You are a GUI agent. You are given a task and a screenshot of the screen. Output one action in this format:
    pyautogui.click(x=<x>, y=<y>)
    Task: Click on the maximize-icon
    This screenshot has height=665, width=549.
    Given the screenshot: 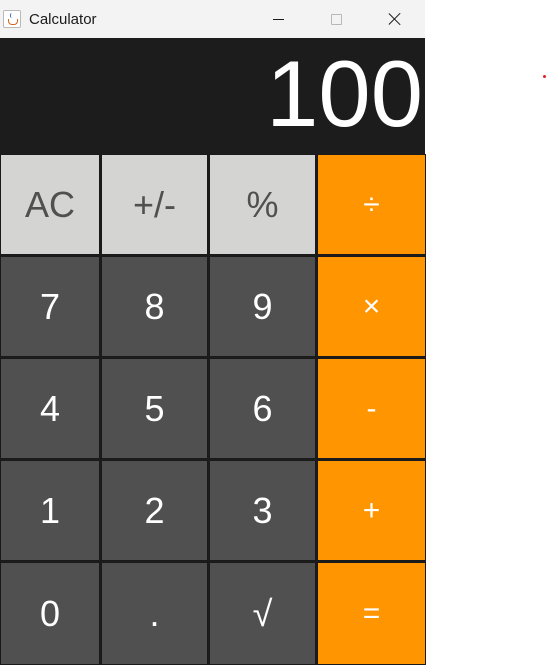 What is the action you would take?
    pyautogui.click(x=336, y=19)
    